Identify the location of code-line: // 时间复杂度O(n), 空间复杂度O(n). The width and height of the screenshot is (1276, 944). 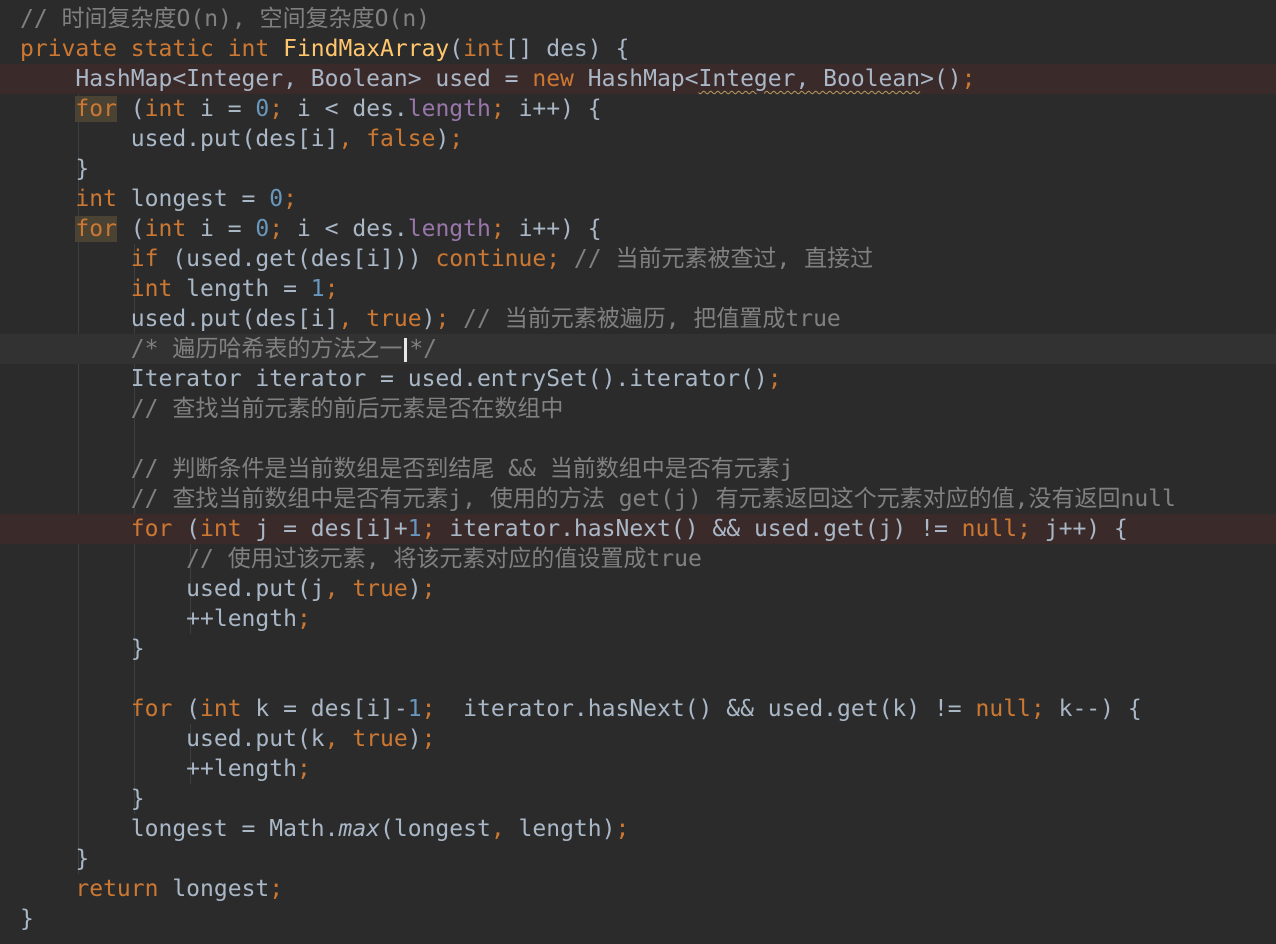
(638, 19).